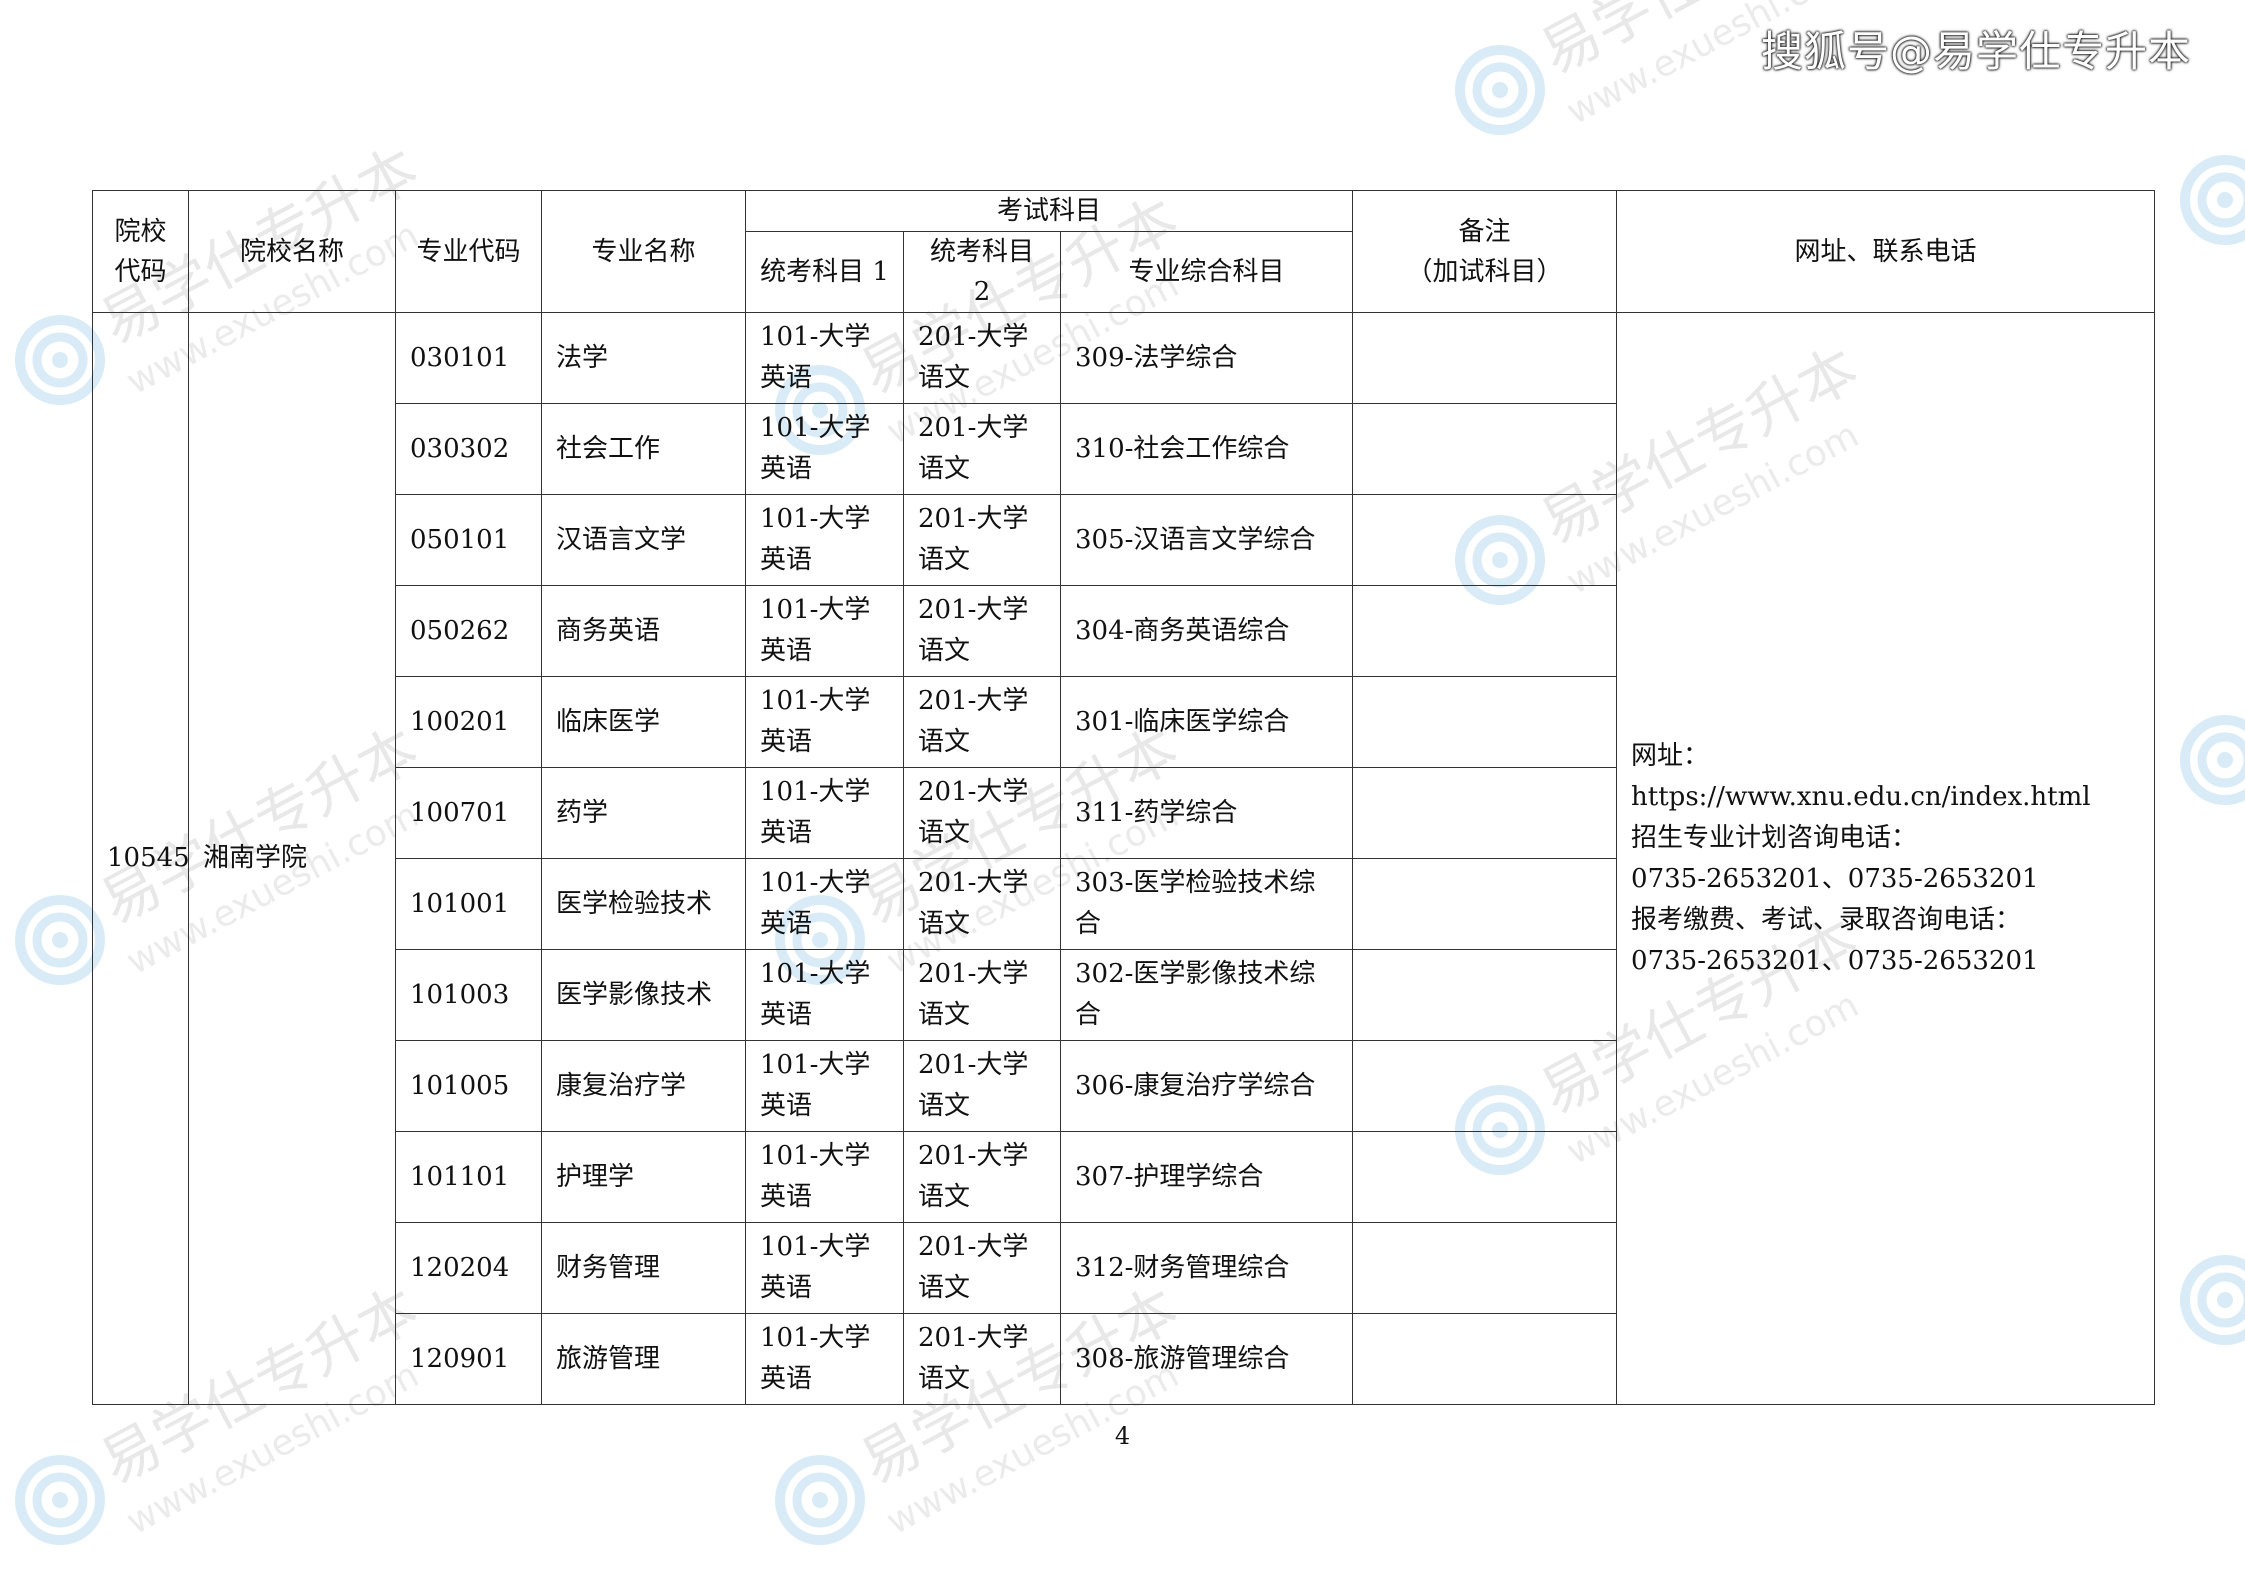 The height and width of the screenshot is (1587, 2245). What do you see at coordinates (643, 995) in the screenshot?
I see `major-name-cell: 医学影像技术` at bounding box center [643, 995].